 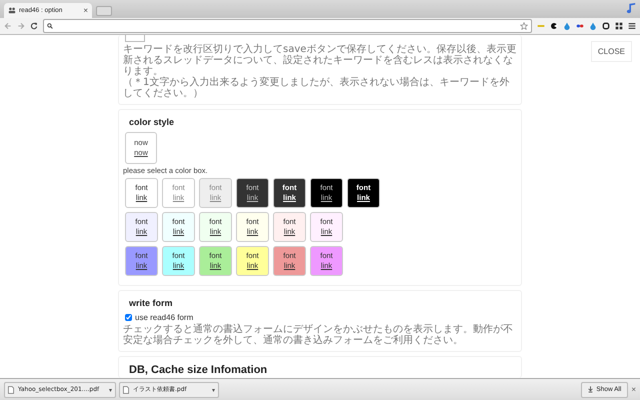 I want to click on grid-icon, so click(x=619, y=26).